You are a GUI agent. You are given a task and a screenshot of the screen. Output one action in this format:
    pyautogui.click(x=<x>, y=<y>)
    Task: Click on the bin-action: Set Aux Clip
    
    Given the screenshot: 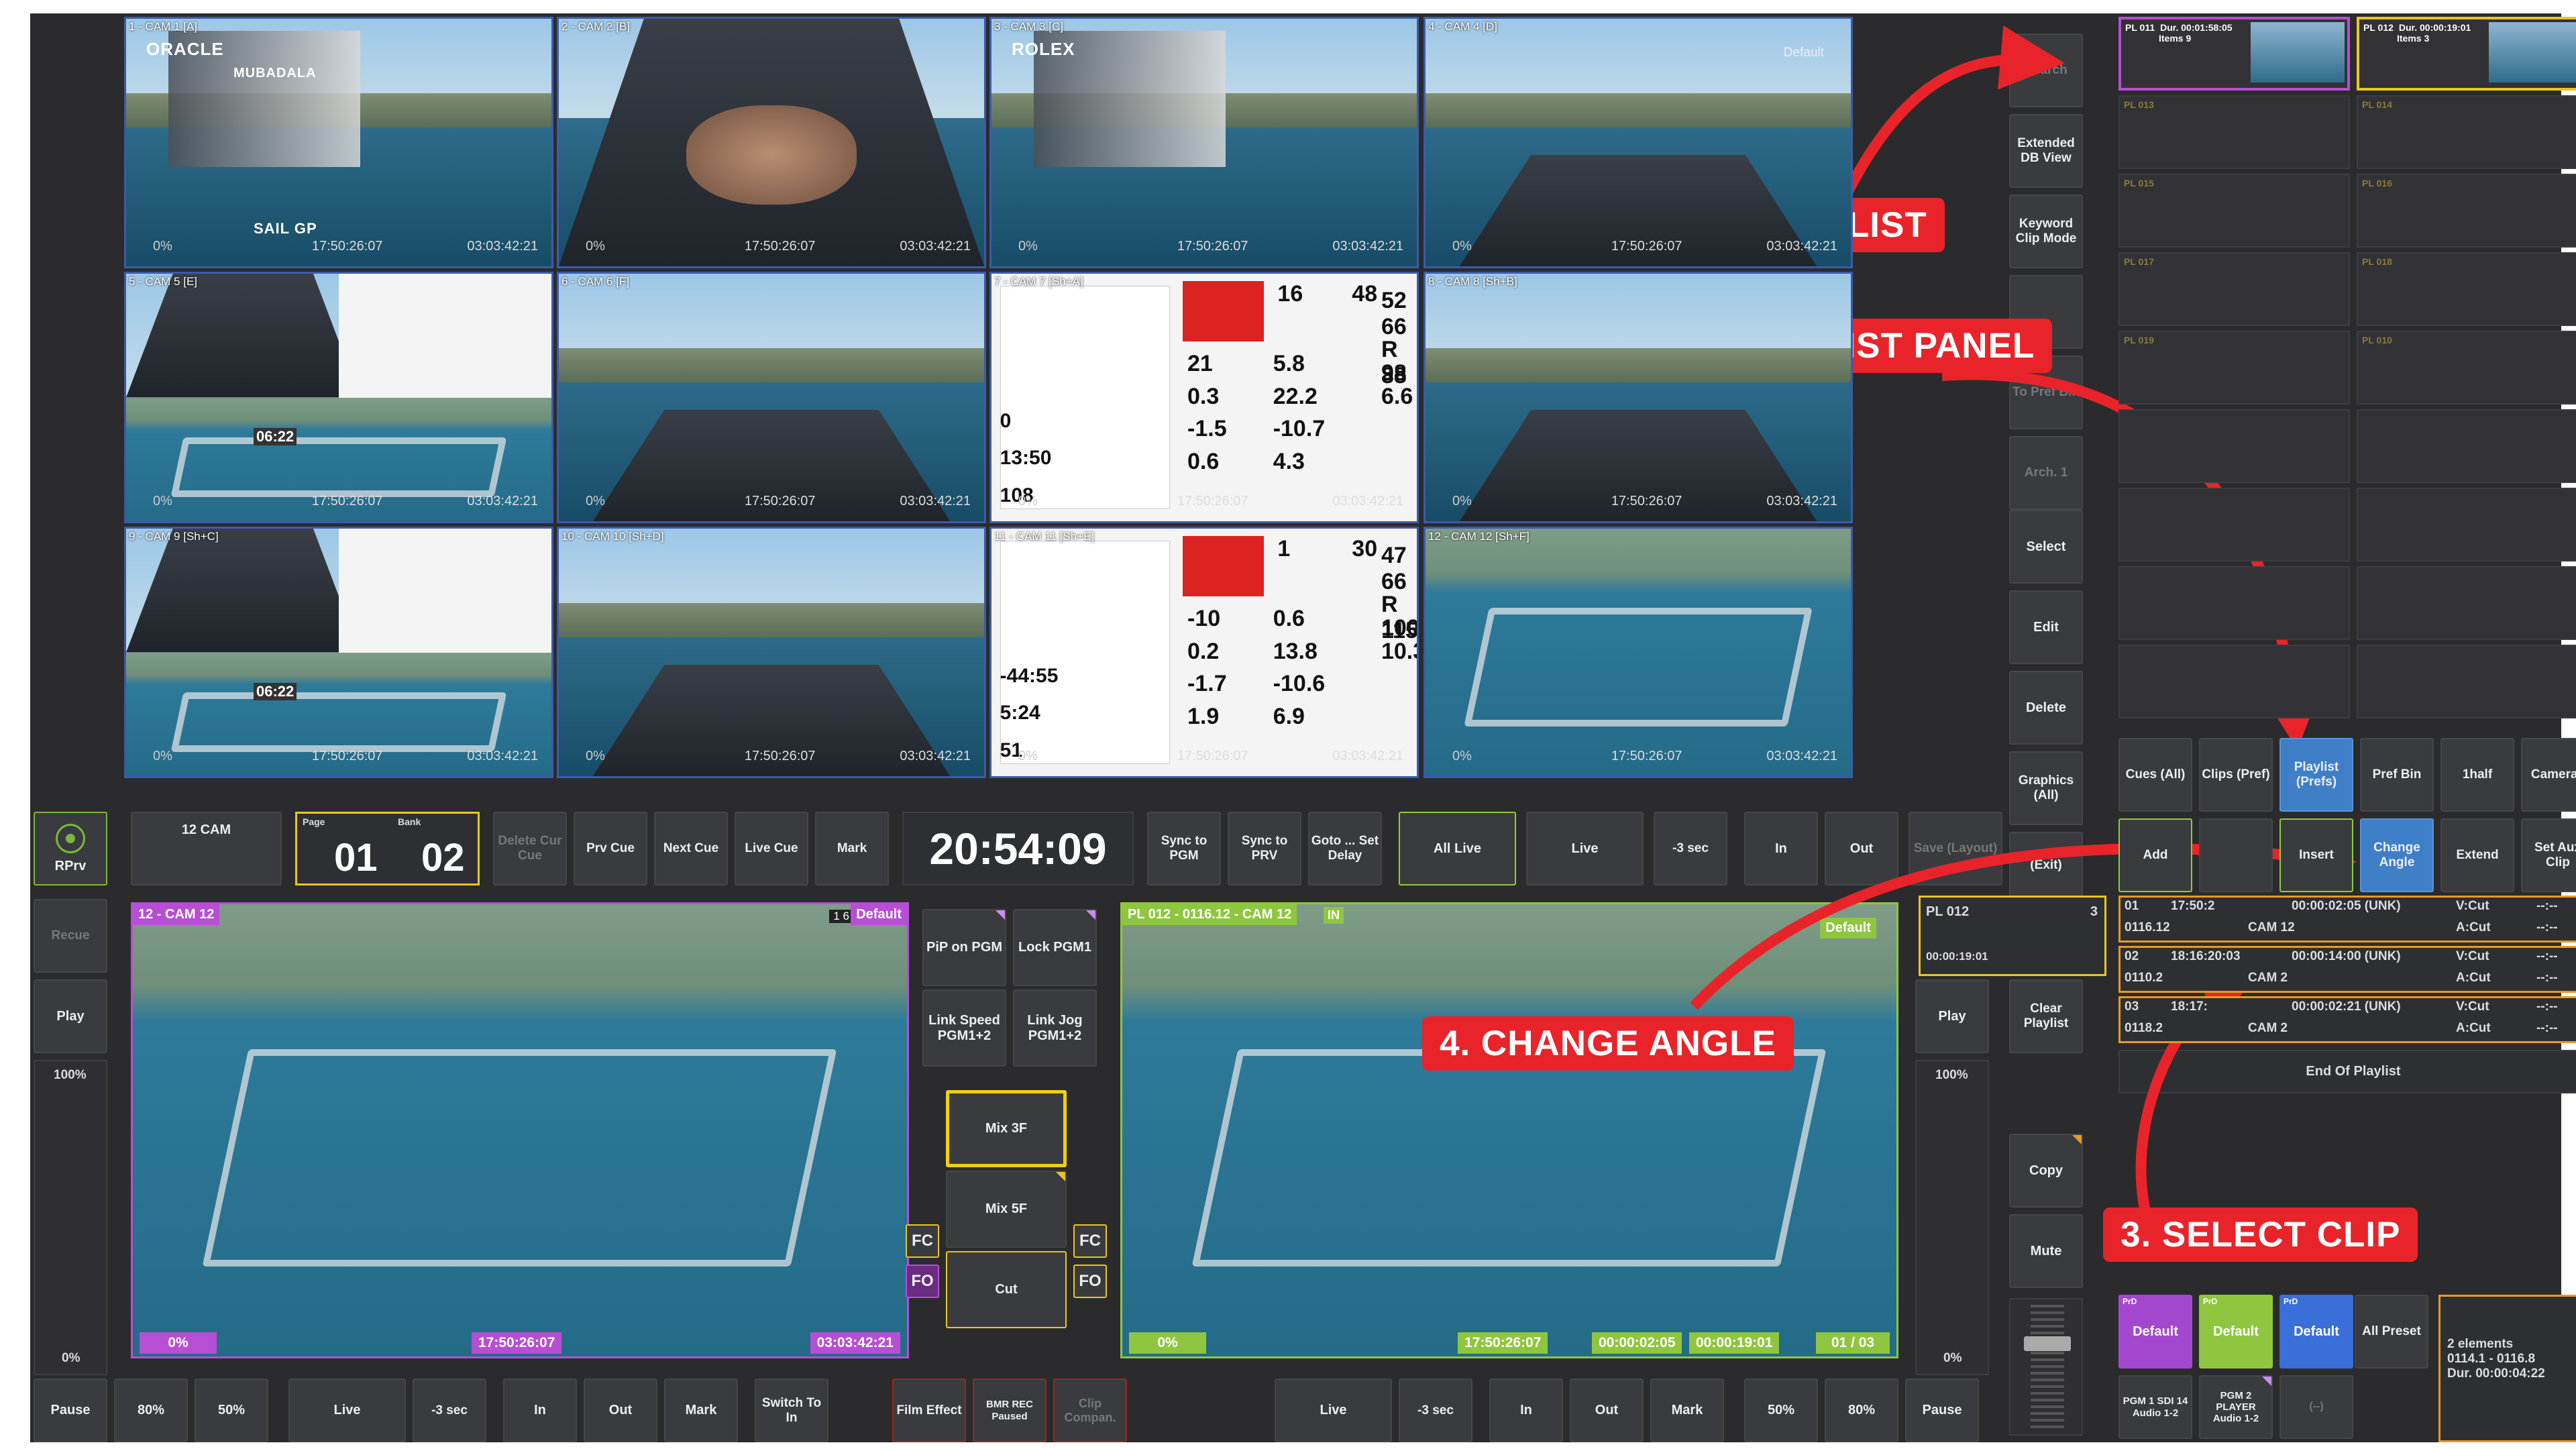 What is the action you would take?
    pyautogui.click(x=2548, y=855)
    